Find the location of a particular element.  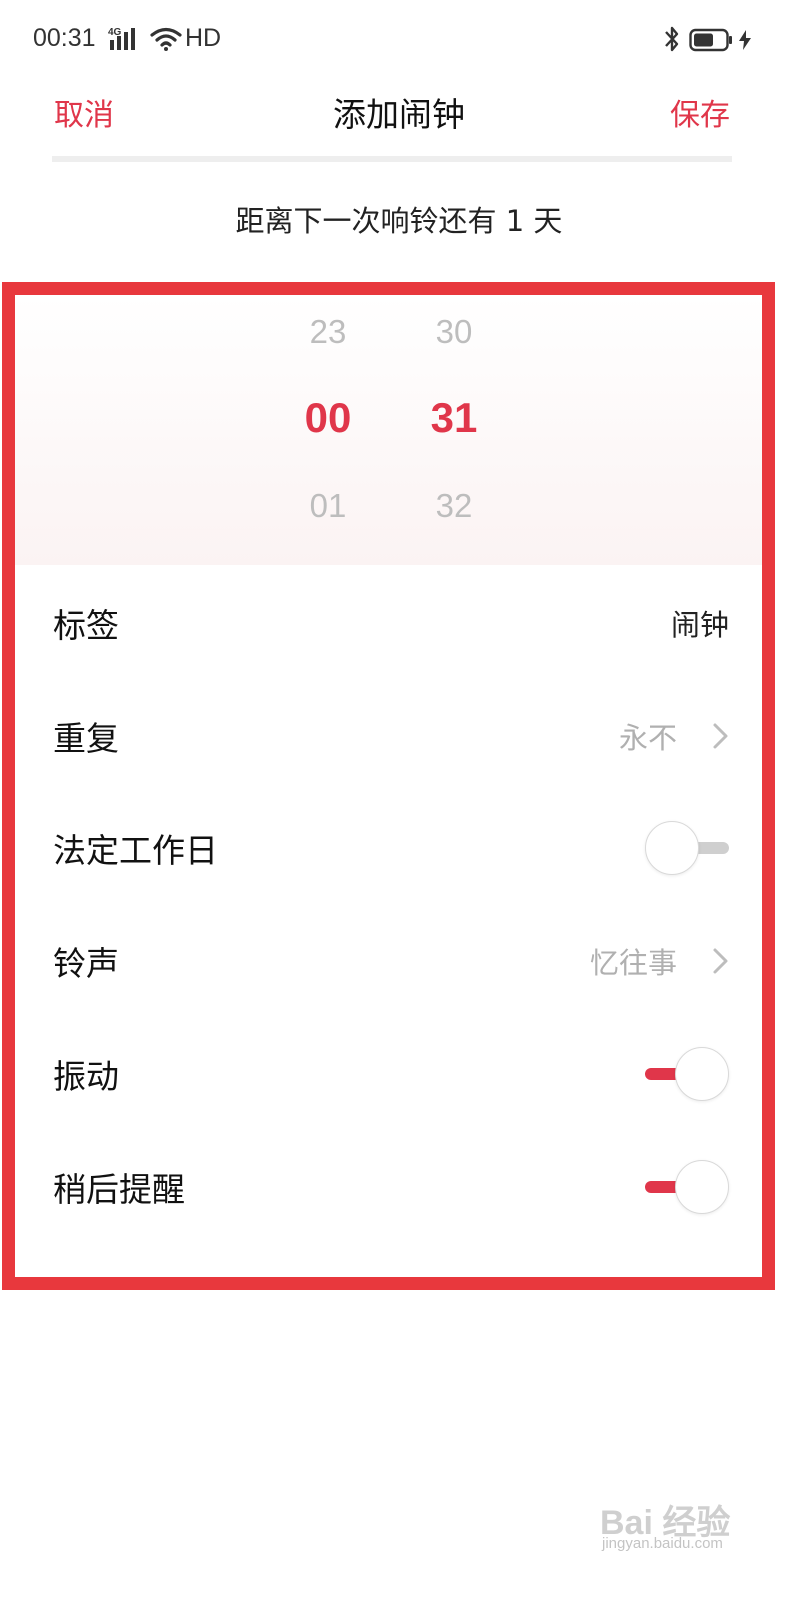

wifi-icon is located at coordinates (166, 39).